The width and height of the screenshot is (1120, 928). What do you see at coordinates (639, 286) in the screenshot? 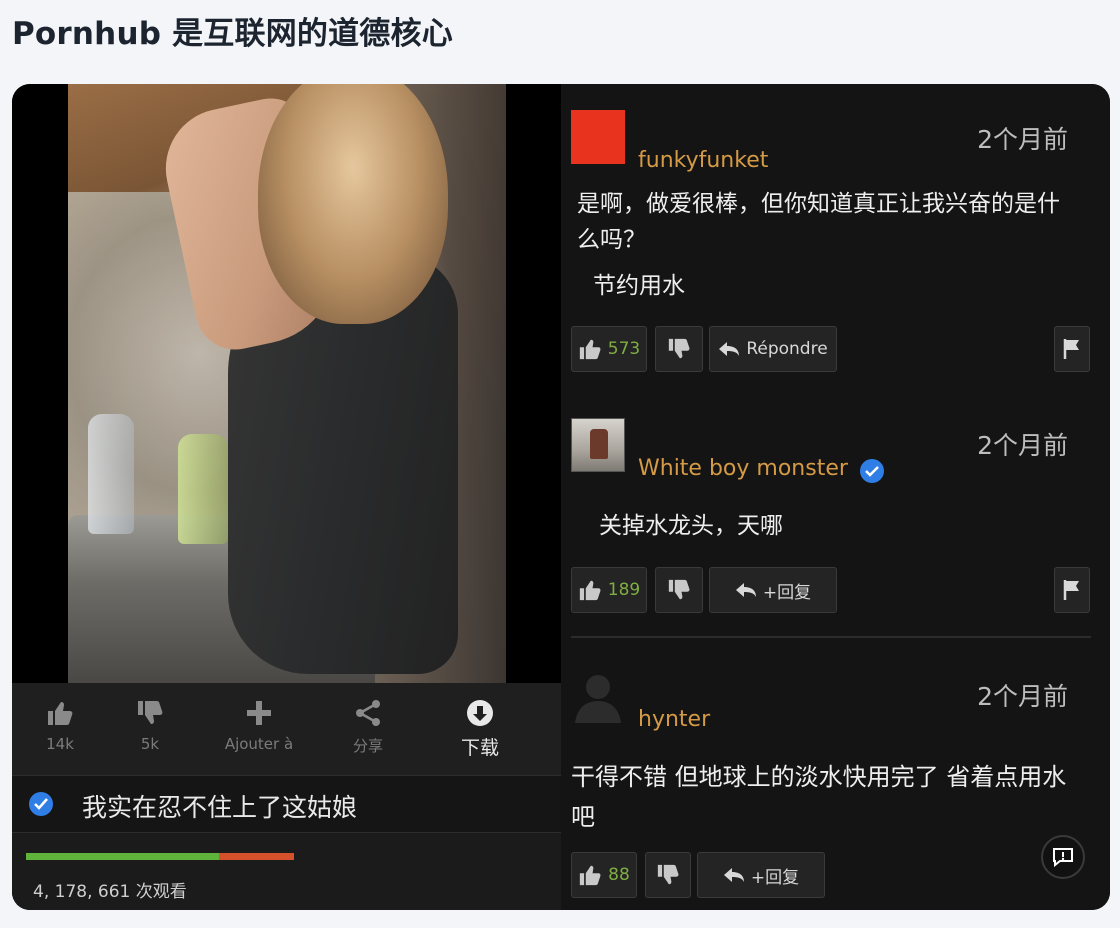
I see `comment-text-line2: 节约用水` at bounding box center [639, 286].